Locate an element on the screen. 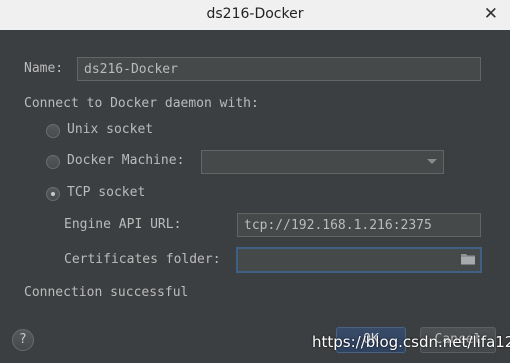  unix-socket-radio is located at coordinates (53, 131).